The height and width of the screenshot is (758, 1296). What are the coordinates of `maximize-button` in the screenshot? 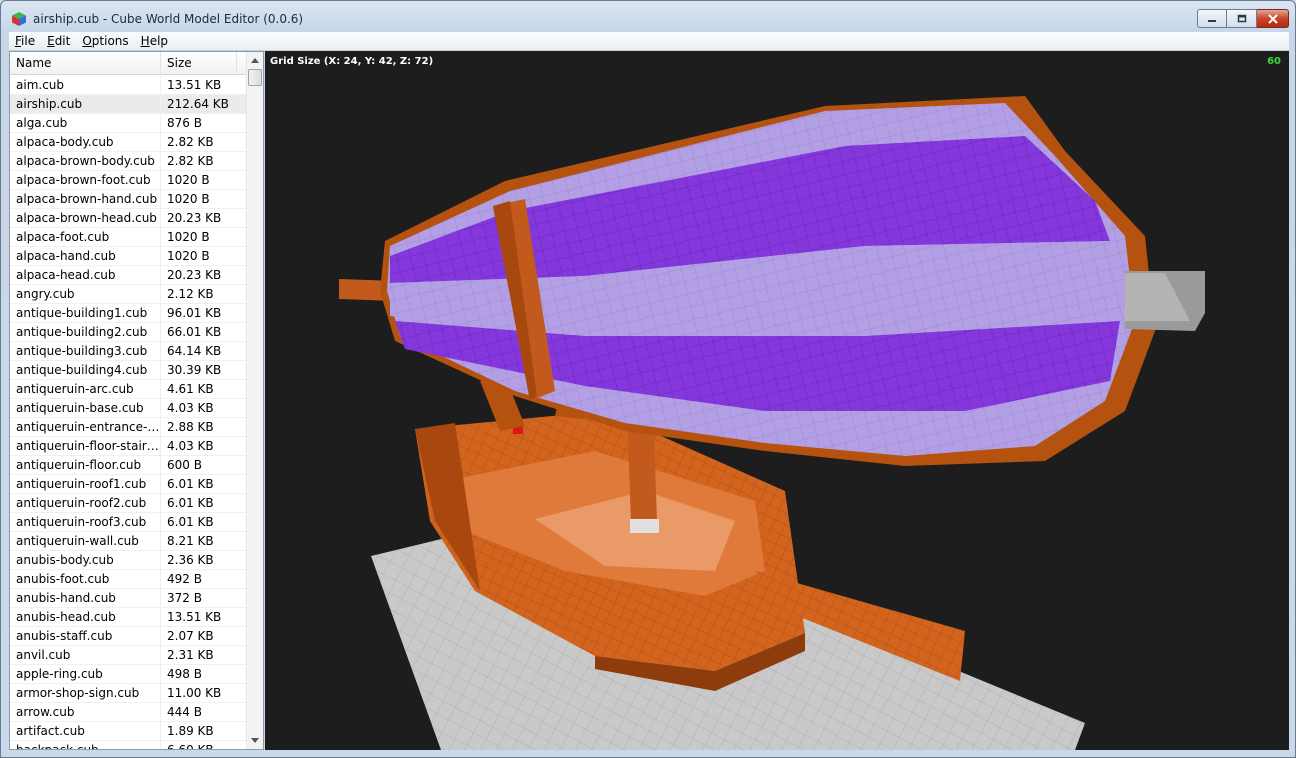 It's located at (1242, 18).